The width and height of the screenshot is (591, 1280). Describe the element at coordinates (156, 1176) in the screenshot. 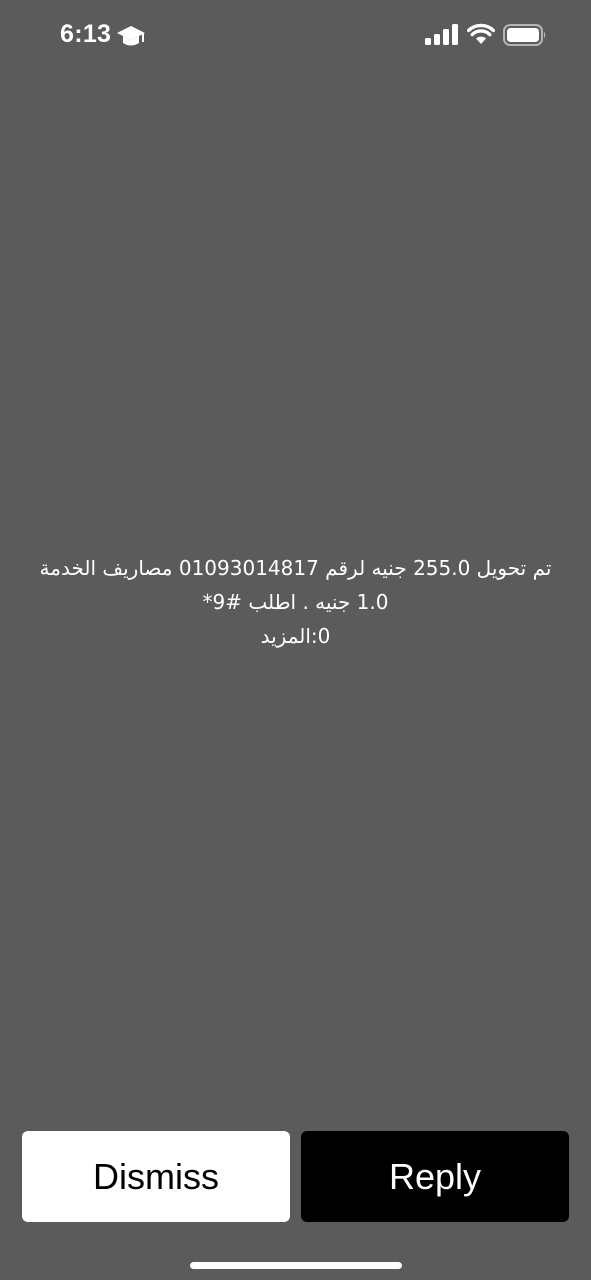

I see `dismiss-button: Dismiss` at that location.